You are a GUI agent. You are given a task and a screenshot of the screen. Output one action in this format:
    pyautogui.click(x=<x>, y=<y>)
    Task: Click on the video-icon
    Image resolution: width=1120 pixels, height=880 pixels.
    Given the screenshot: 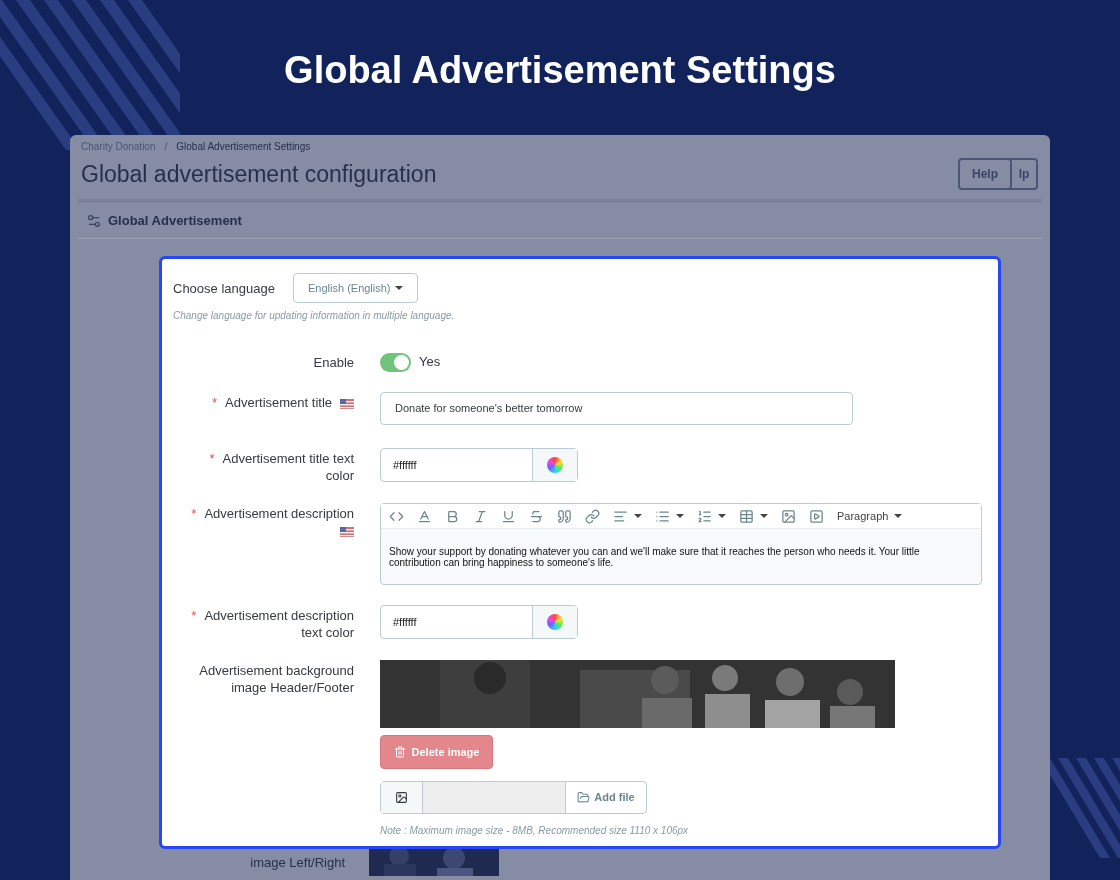 What is the action you would take?
    pyautogui.click(x=816, y=516)
    